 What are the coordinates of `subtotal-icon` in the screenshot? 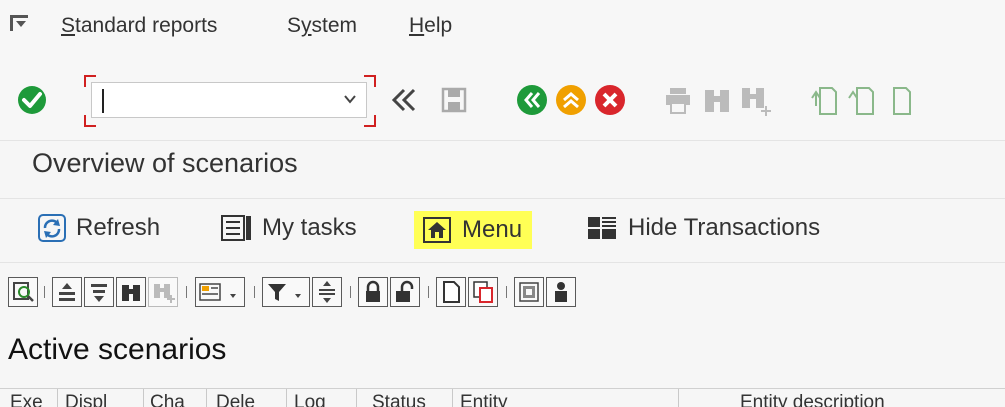 It's located at (327, 292).